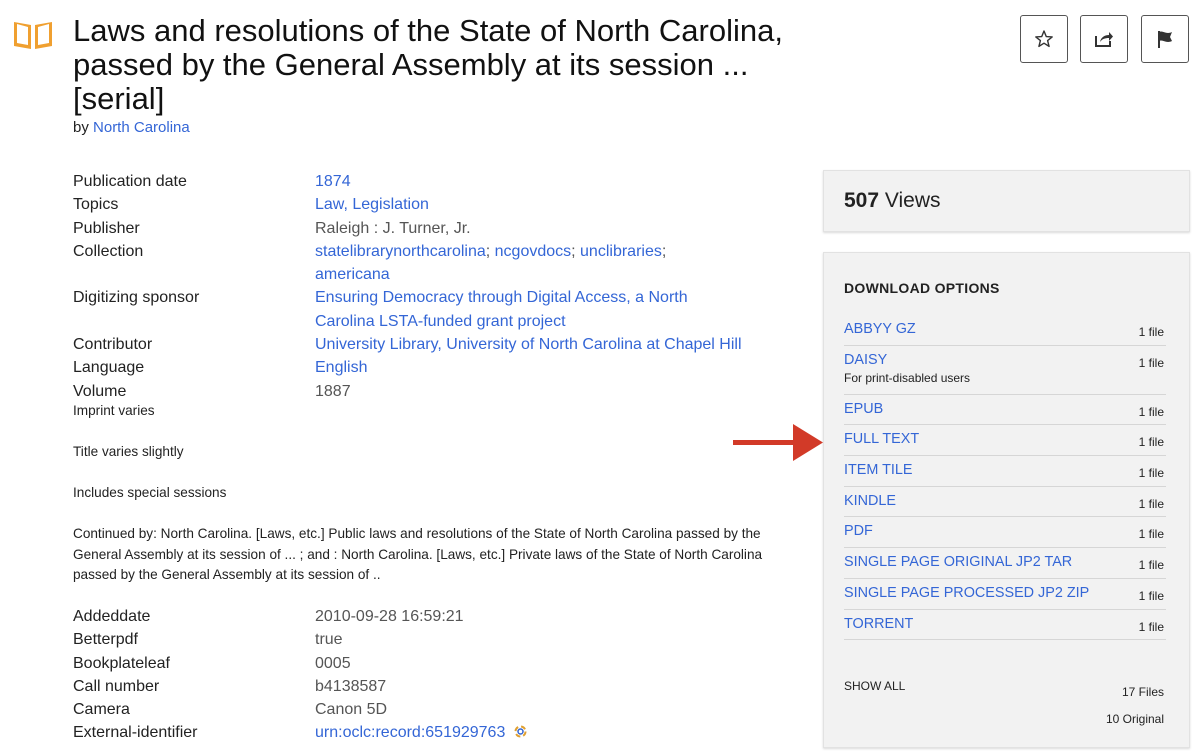 This screenshot has width=1200, height=751. Describe the element at coordinates (1005, 410) in the screenshot. I see `download-item: EPUB 1 file` at that location.